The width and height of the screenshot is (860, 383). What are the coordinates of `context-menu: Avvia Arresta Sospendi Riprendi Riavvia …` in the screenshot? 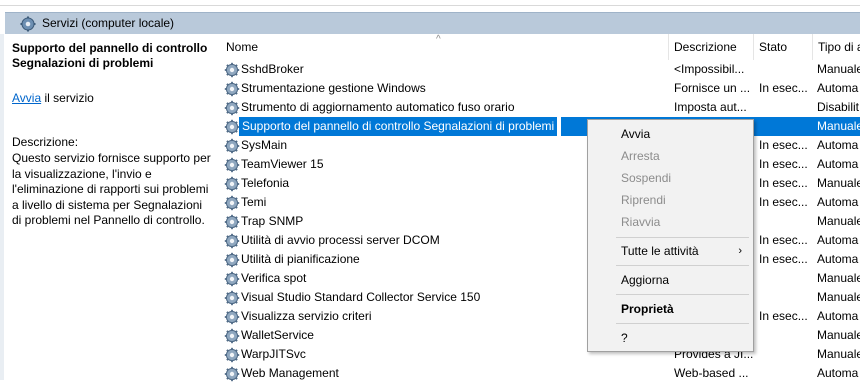 It's located at (670, 235).